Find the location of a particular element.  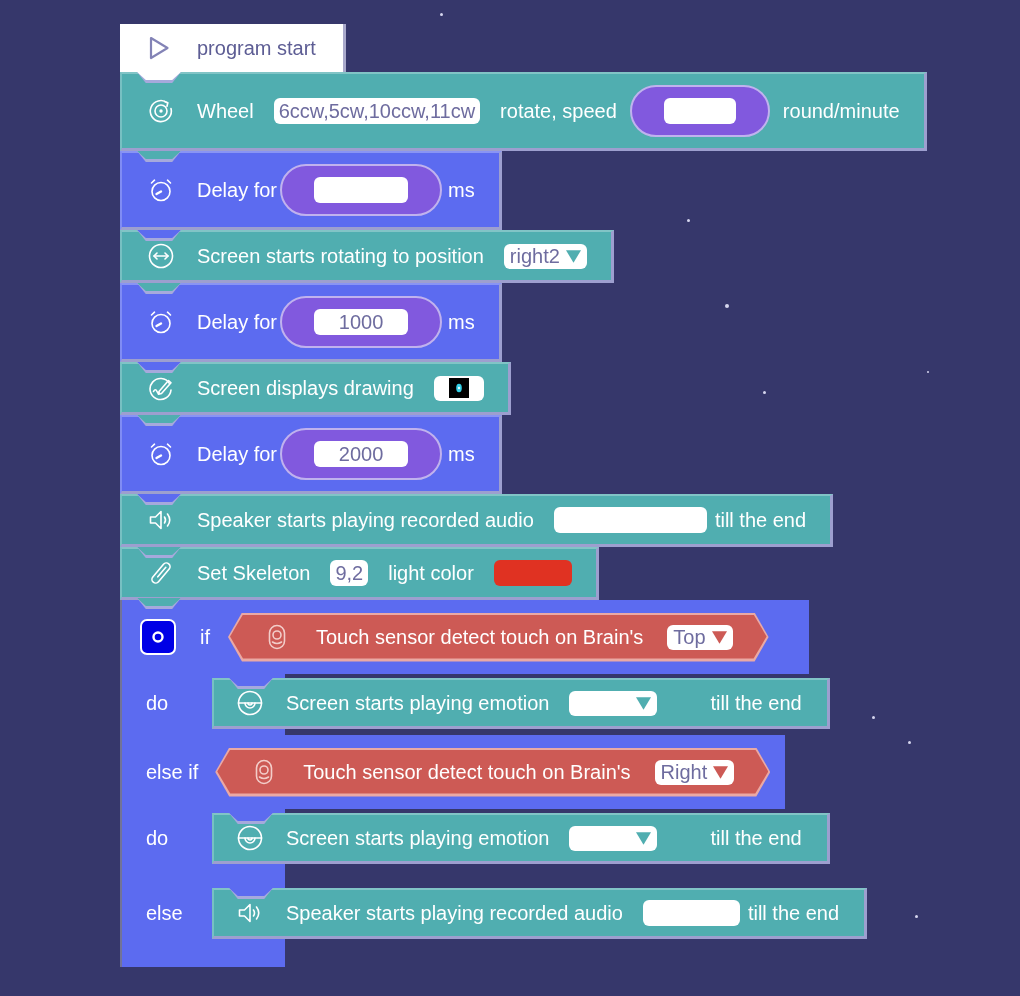

block-label: Wheel is located at coordinates (225, 111).